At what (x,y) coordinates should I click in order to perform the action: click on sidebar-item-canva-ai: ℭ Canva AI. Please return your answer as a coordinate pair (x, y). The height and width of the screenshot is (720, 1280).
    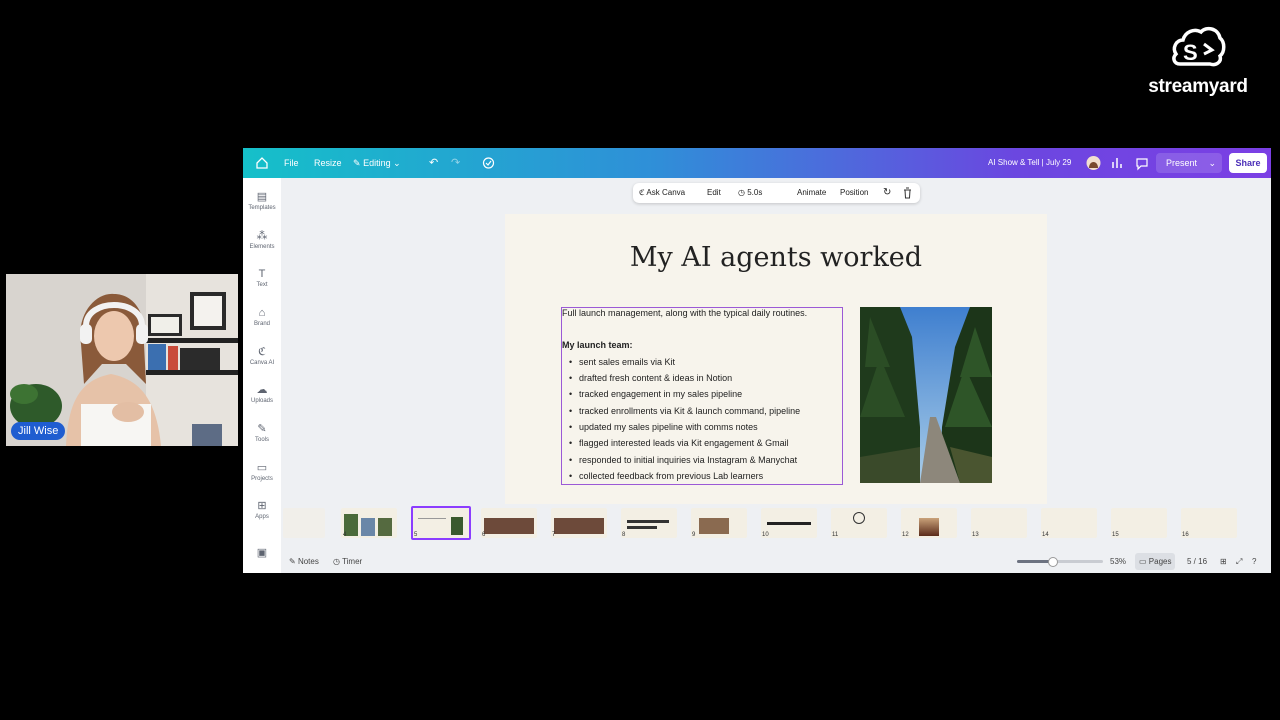
    Looking at the image, I should click on (262, 355).